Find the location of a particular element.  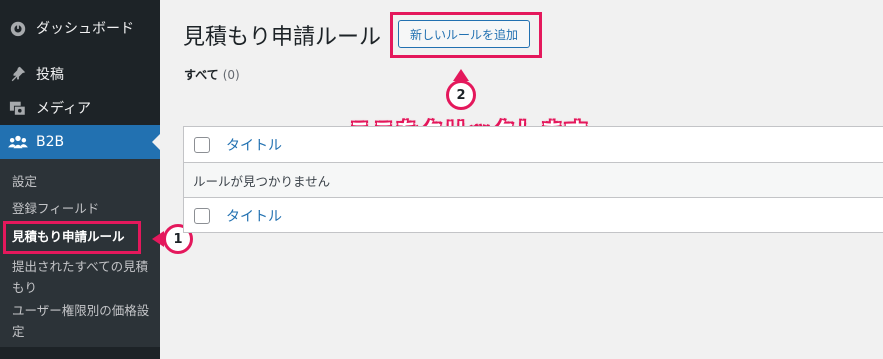

table-empty-row: ルールが見つかりません is located at coordinates (533, 180).